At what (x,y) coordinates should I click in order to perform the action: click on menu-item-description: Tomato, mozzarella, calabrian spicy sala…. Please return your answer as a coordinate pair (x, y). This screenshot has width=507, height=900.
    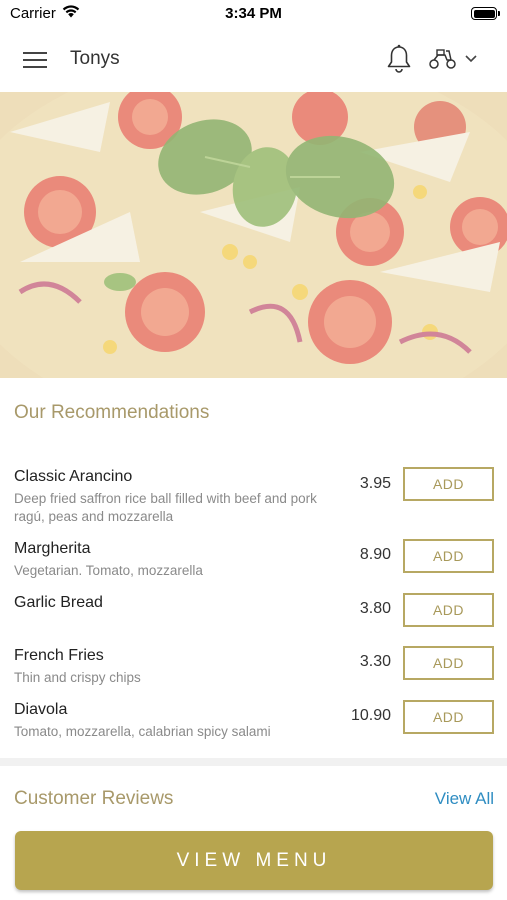
    Looking at the image, I should click on (142, 731).